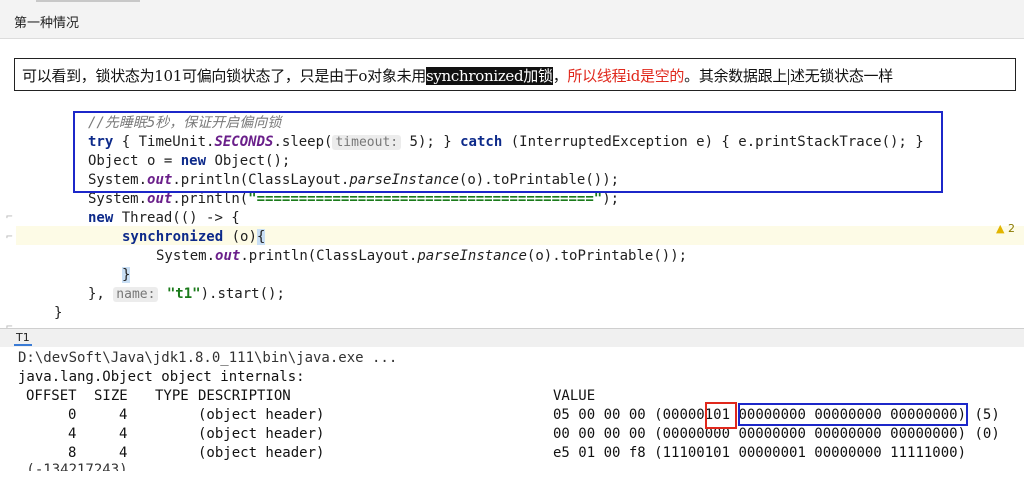  I want to click on run-tool-bar: T1, so click(512, 338).